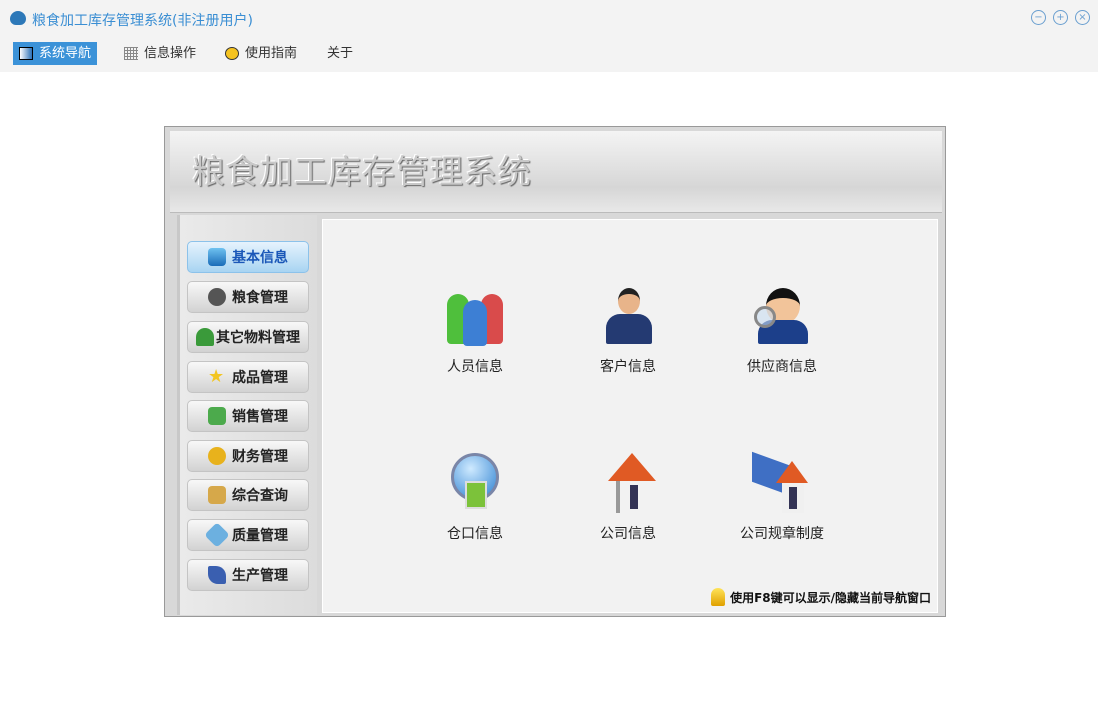 This screenshot has width=1098, height=719. Describe the element at coordinates (475, 316) in the screenshot. I see `users-icon` at that location.